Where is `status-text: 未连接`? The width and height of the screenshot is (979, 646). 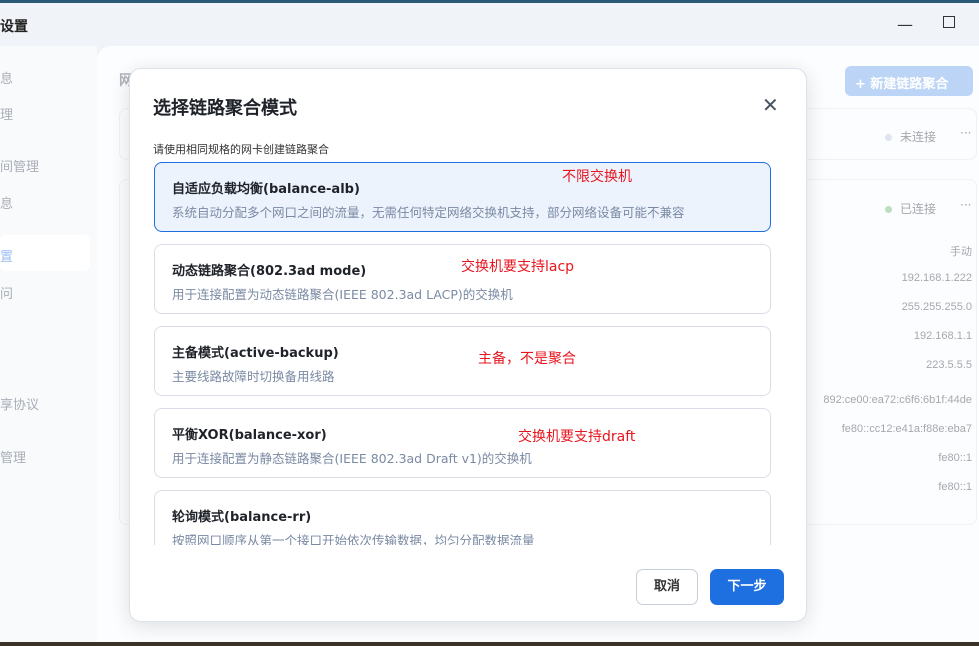 status-text: 未连接 is located at coordinates (918, 137).